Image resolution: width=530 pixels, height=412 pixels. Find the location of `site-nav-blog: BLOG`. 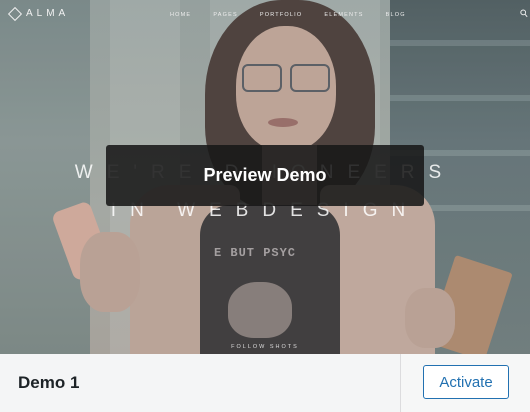

site-nav-blog: BLOG is located at coordinates (395, 15).